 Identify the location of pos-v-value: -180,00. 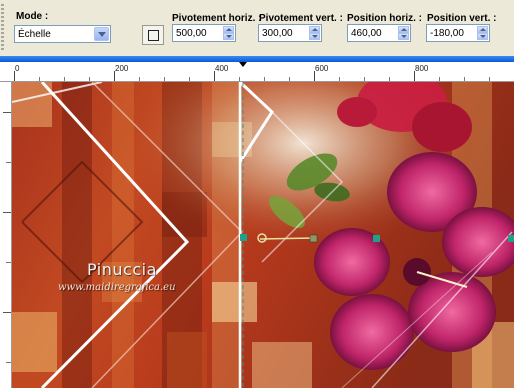
(447, 33).